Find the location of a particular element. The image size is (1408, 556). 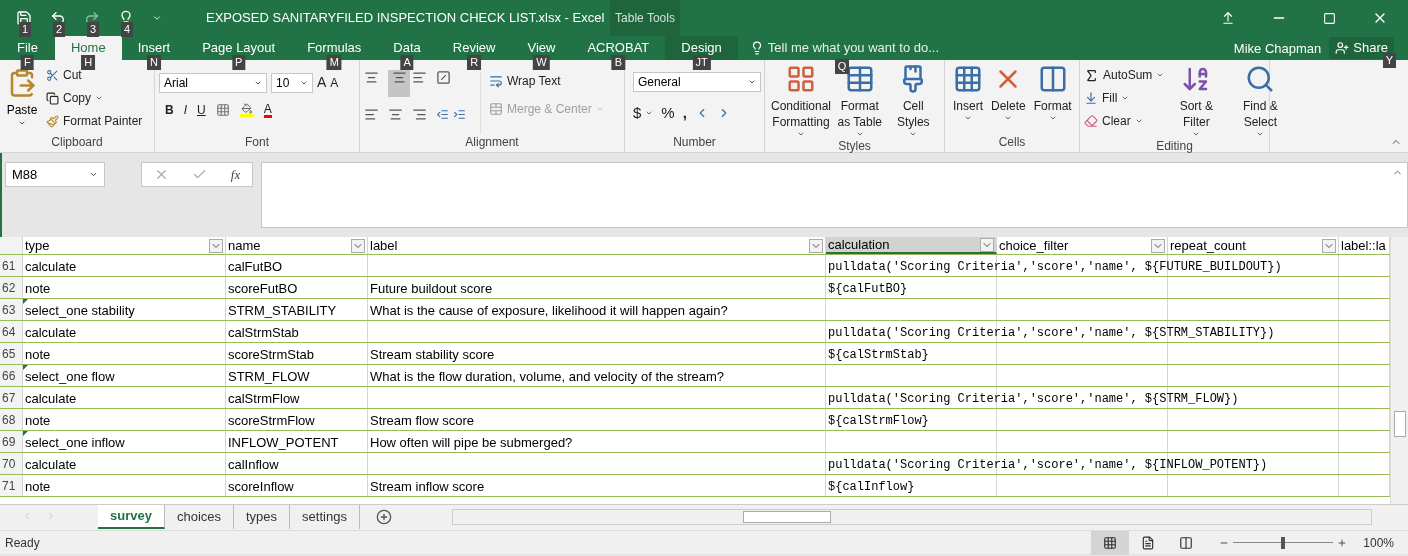

sheet-tab: types is located at coordinates (262, 517).